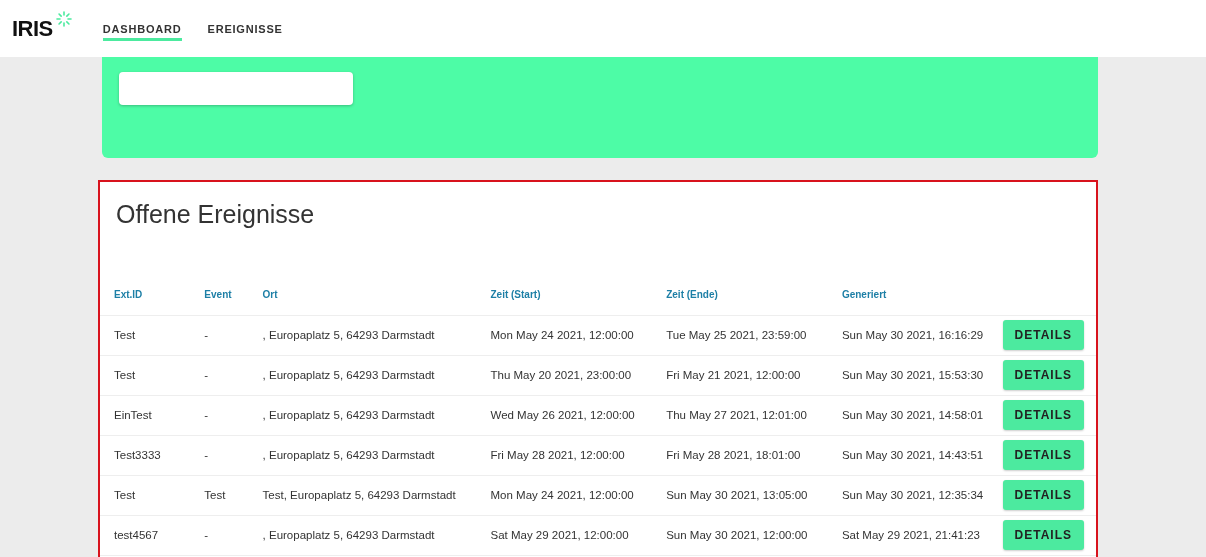 The image size is (1206, 557). What do you see at coordinates (740, 495) in the screenshot?
I see `table-cell: Sun May 30 2021, 13:05:00` at bounding box center [740, 495].